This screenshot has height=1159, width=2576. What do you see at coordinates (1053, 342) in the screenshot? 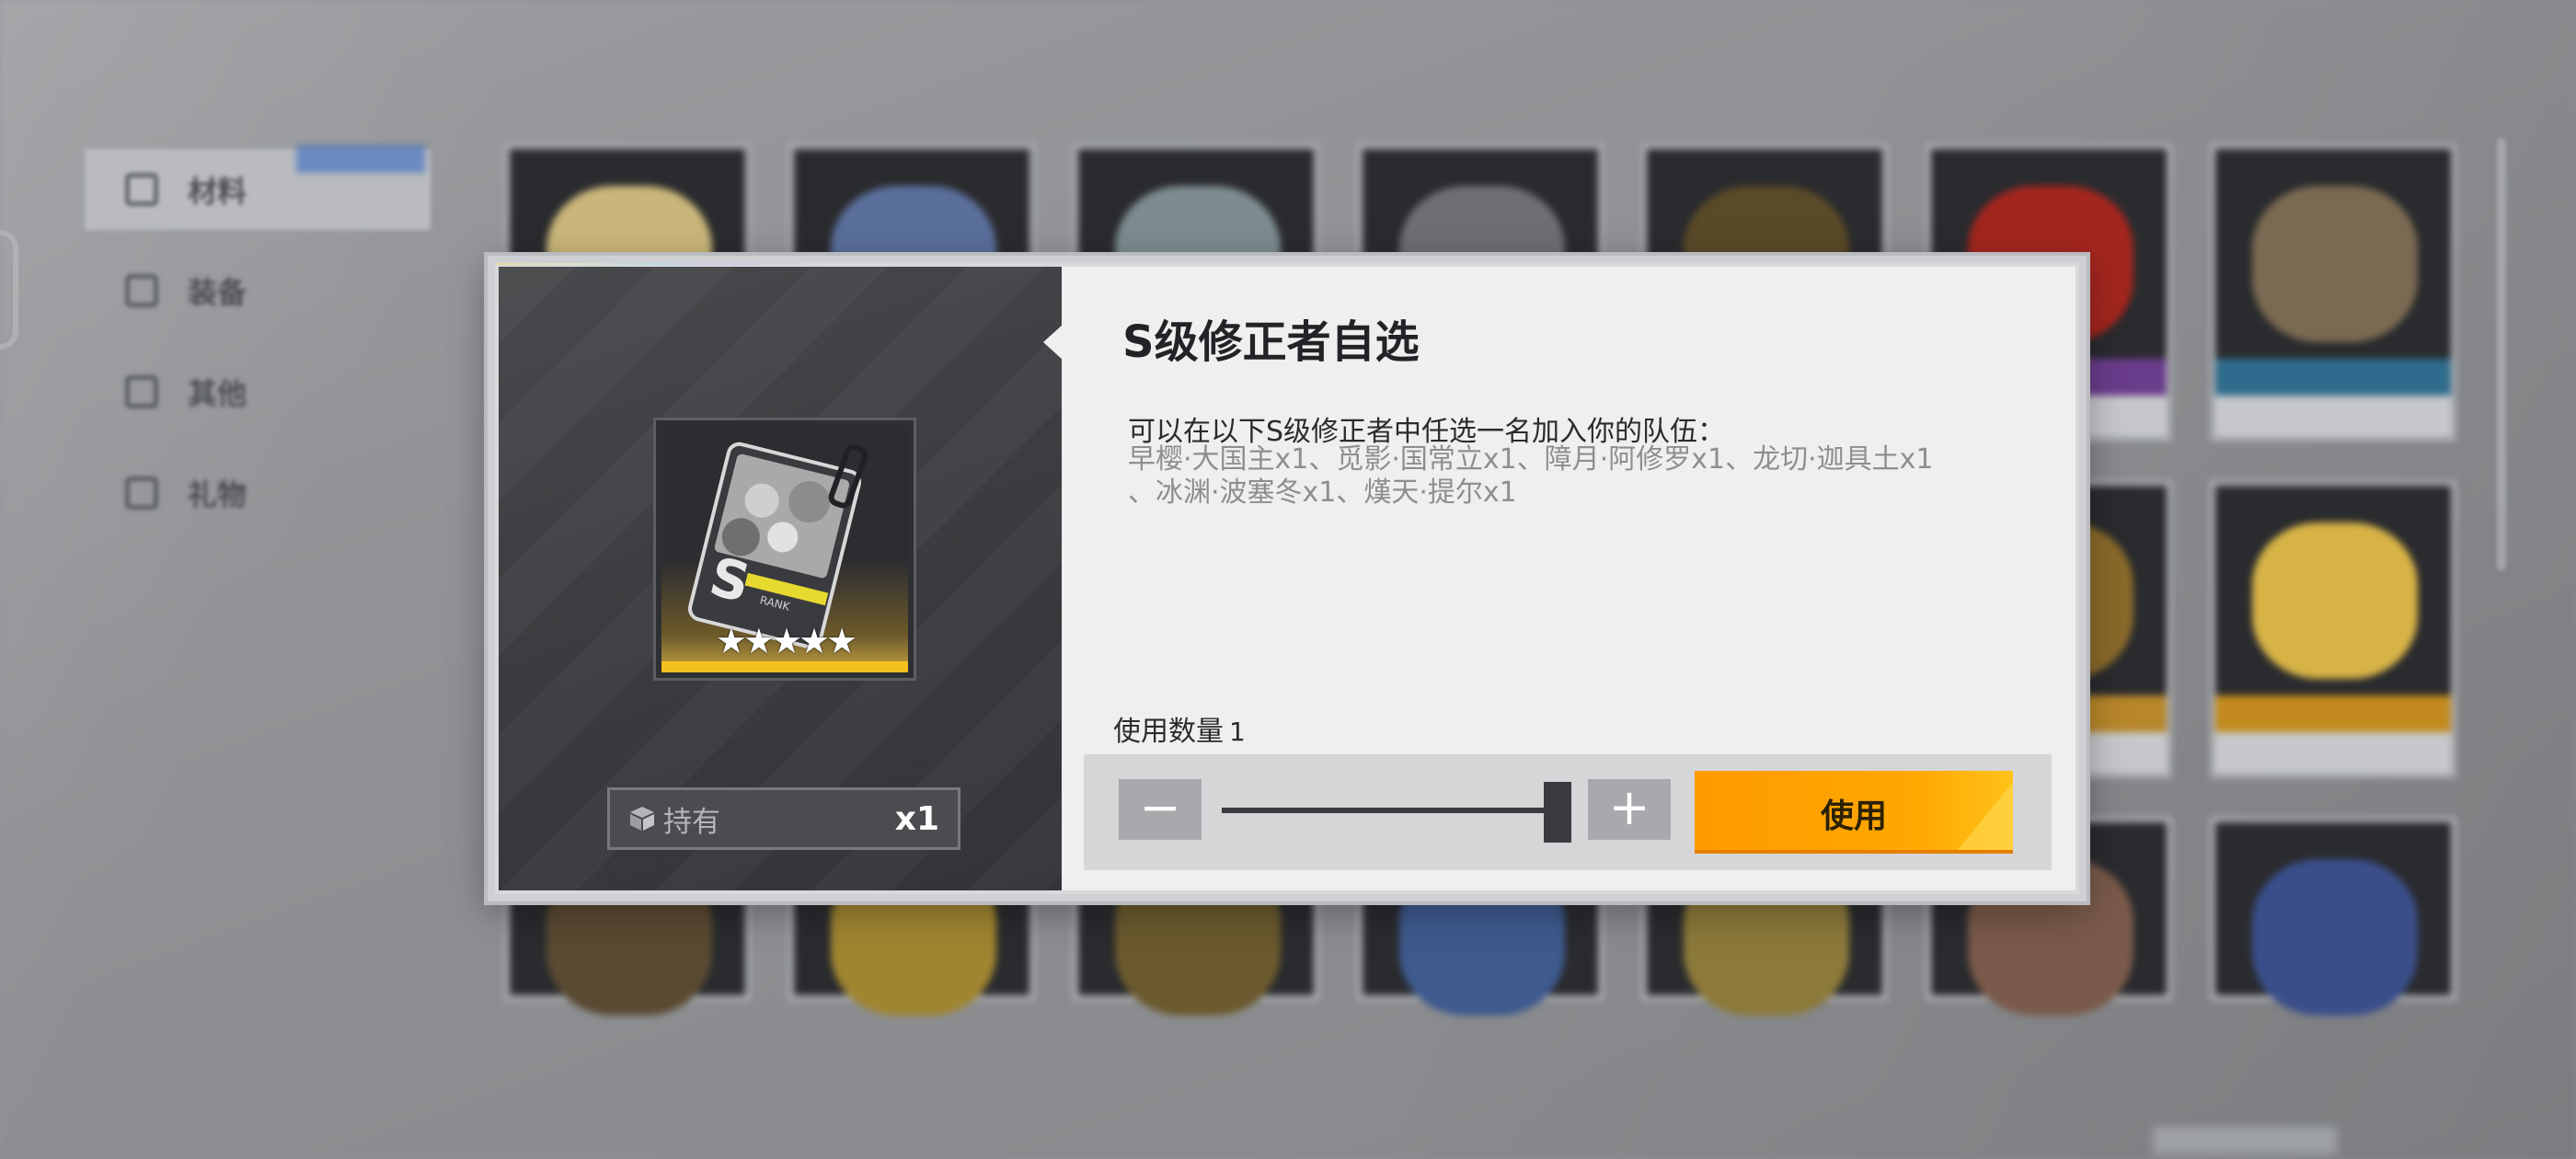
I see `panel-pointer` at bounding box center [1053, 342].